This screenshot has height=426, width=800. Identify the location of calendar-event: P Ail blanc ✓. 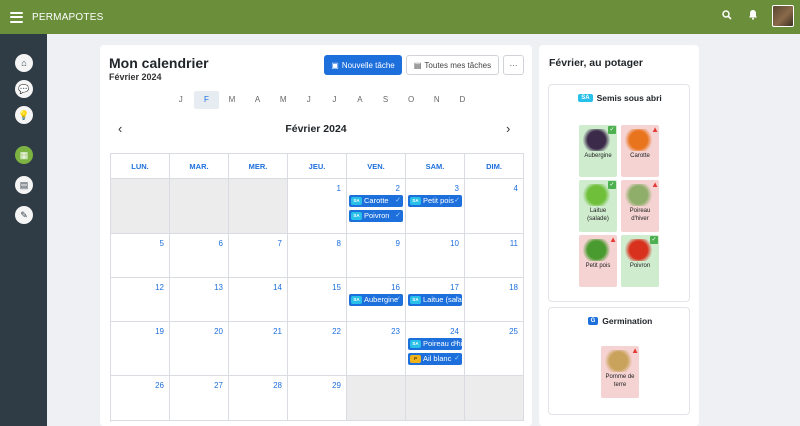
(435, 359).